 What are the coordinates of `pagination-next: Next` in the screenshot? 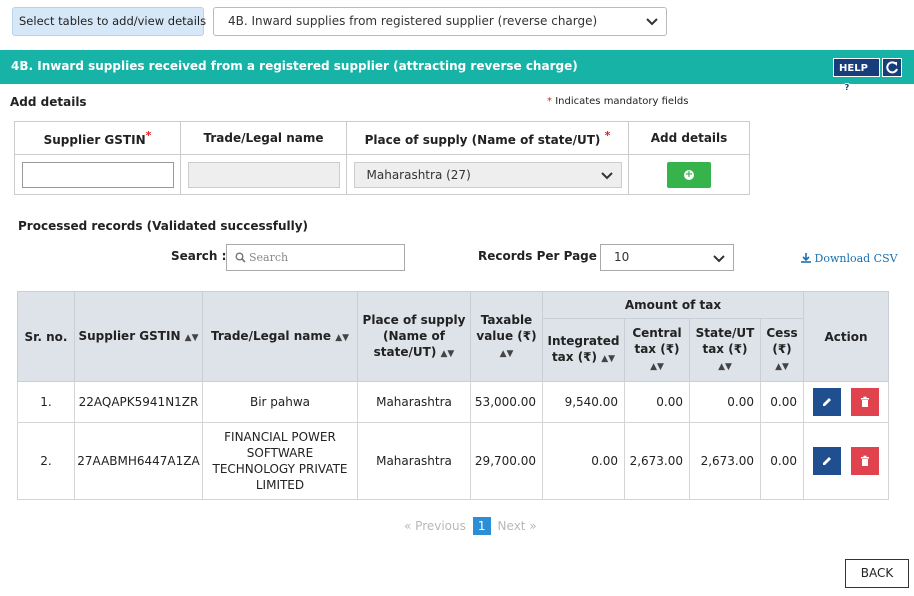 It's located at (512, 526).